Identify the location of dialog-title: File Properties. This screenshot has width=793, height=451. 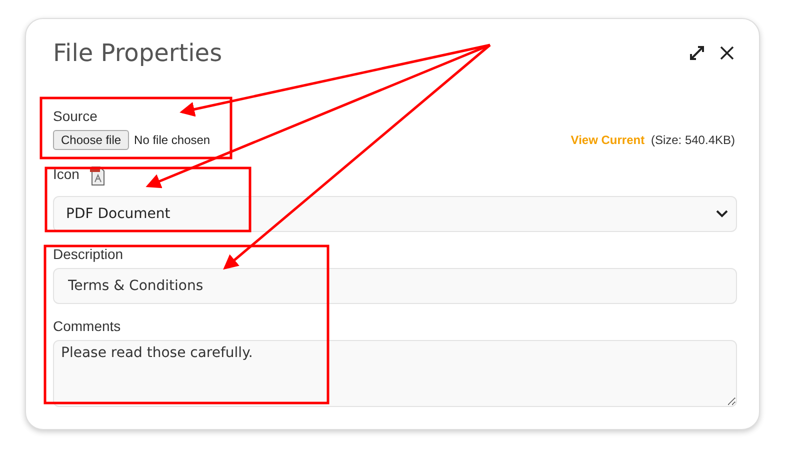
(137, 53).